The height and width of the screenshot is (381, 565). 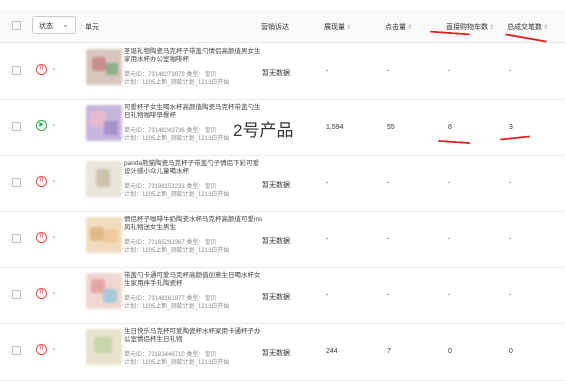 What do you see at coordinates (450, 351) in the screenshot?
I see `cart-value: 0` at bounding box center [450, 351].